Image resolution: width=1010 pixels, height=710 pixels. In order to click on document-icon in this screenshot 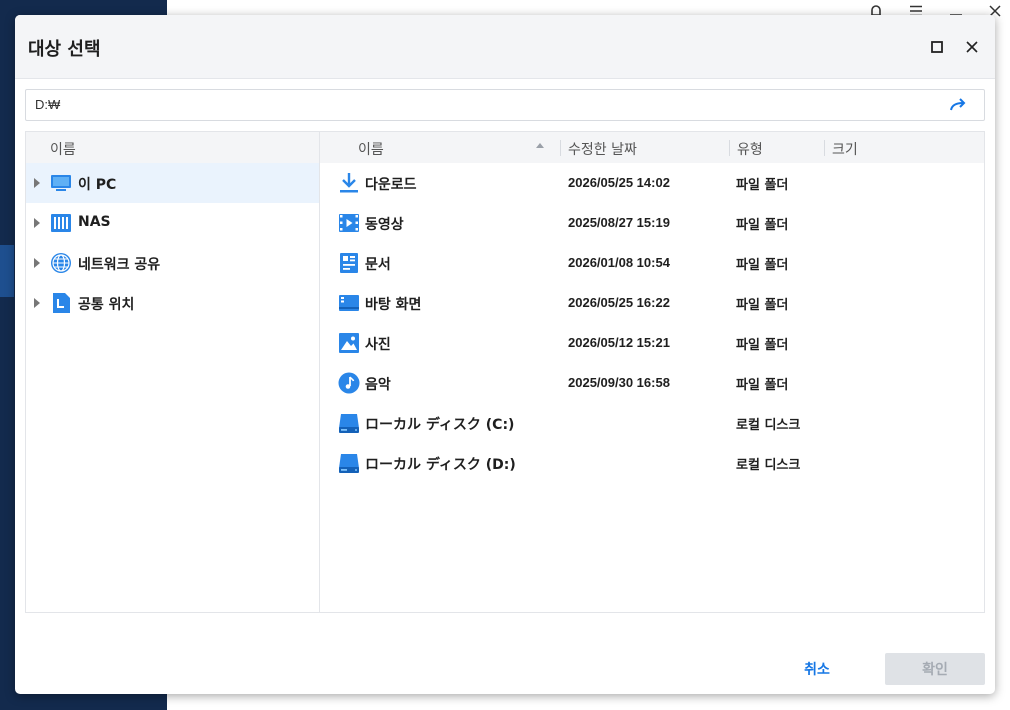, I will do `click(349, 263)`.